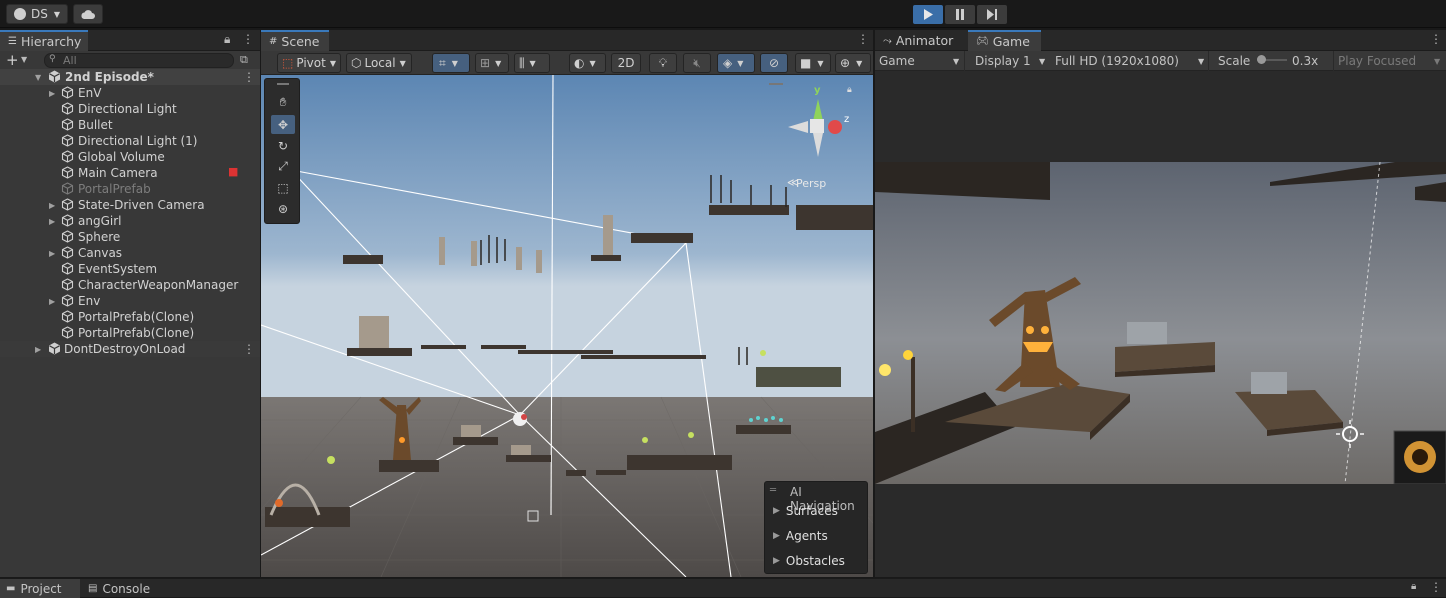  Describe the element at coordinates (1004, 40) in the screenshot. I see `tab-game: 🎮︎ Game` at that location.